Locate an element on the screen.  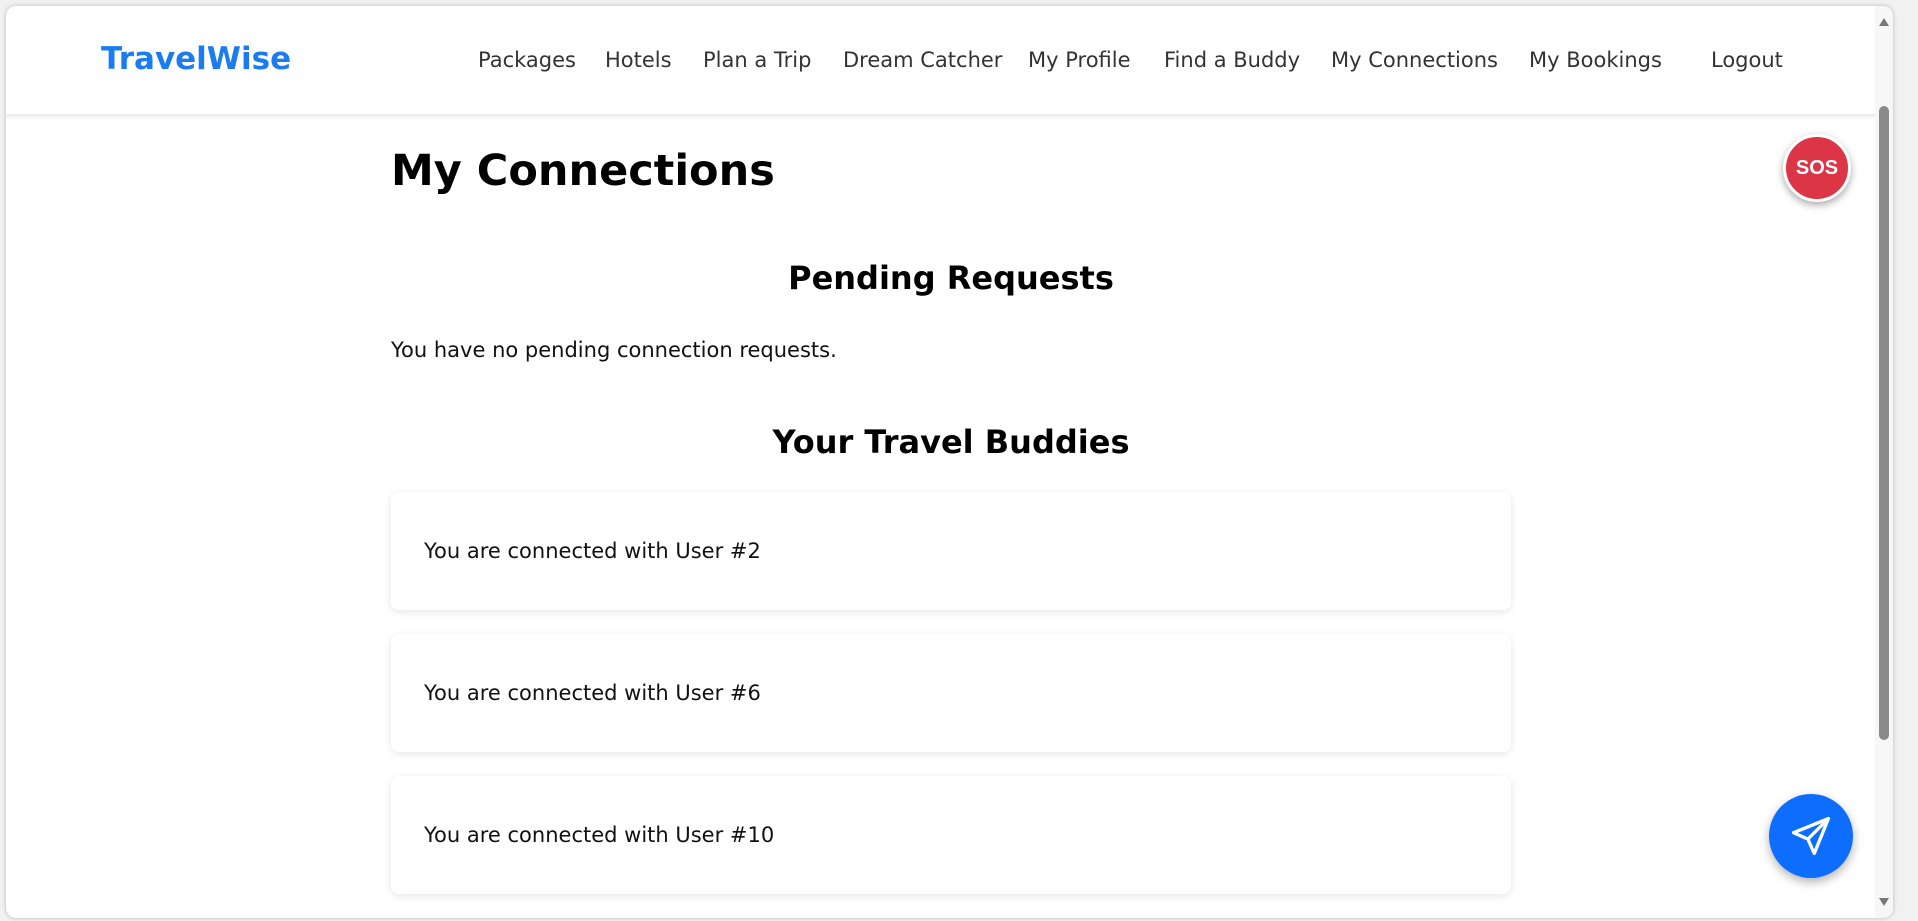
nav-link-my-bookings: My Bookings is located at coordinates (1595, 60).